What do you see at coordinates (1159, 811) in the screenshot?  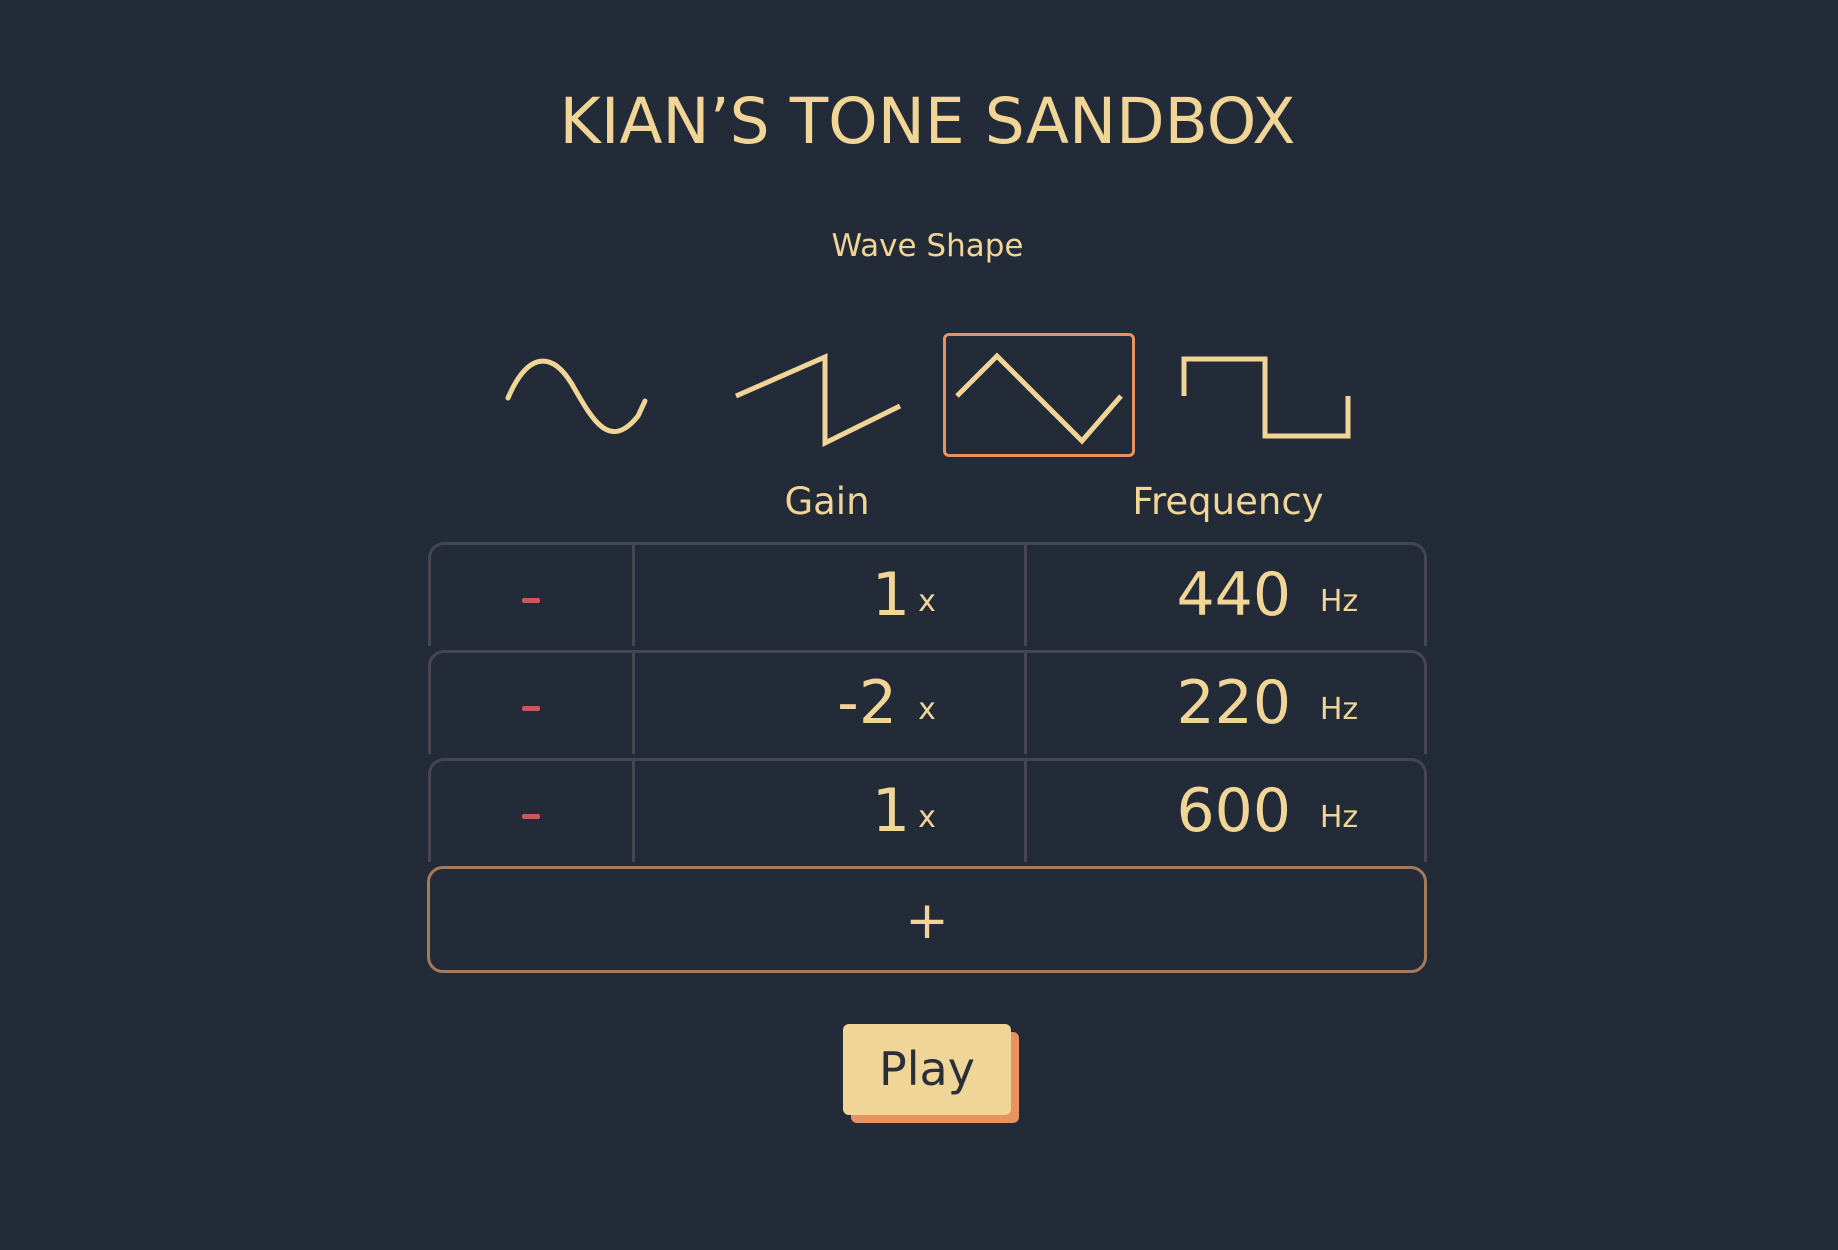 I see `frequency-input: 600` at bounding box center [1159, 811].